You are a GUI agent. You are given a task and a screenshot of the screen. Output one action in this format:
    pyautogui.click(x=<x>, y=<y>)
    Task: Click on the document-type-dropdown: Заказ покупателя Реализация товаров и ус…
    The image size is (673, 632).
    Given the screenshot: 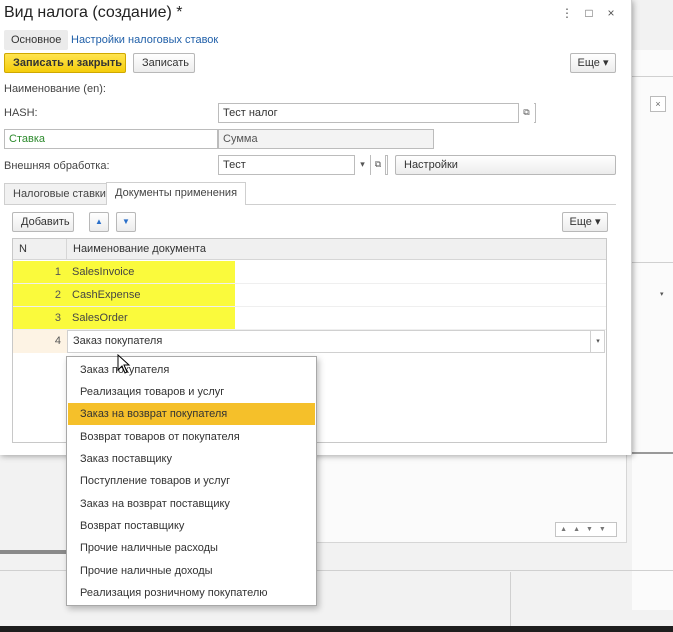 What is the action you would take?
    pyautogui.click(x=191, y=481)
    